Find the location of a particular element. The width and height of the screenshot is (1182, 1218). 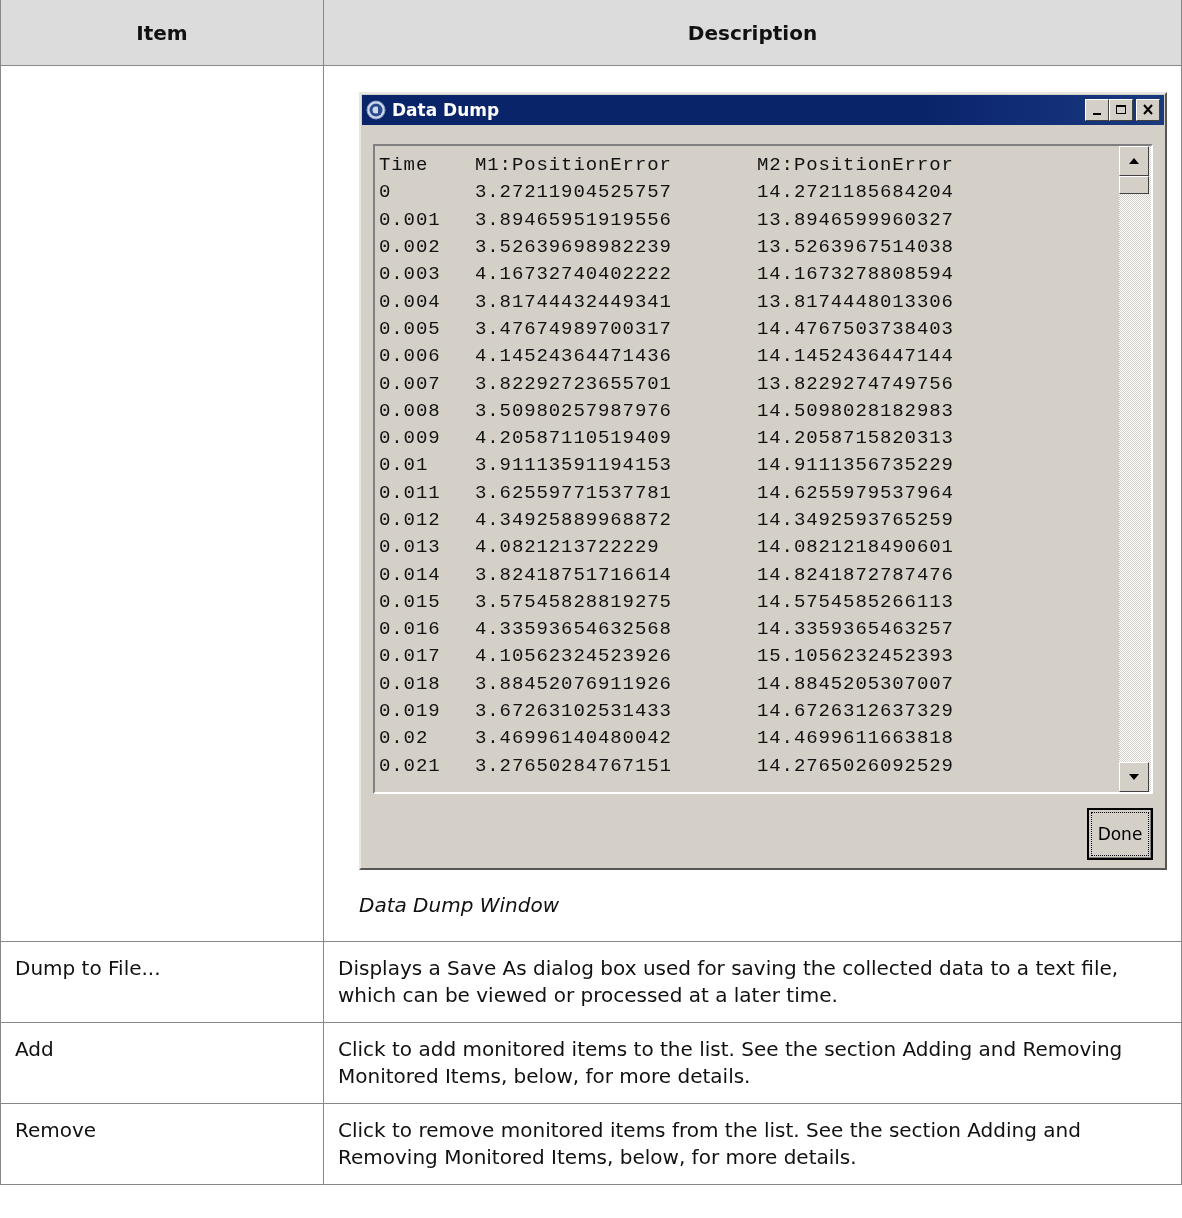

list-cell-text: 0.021 is located at coordinates (410, 766).